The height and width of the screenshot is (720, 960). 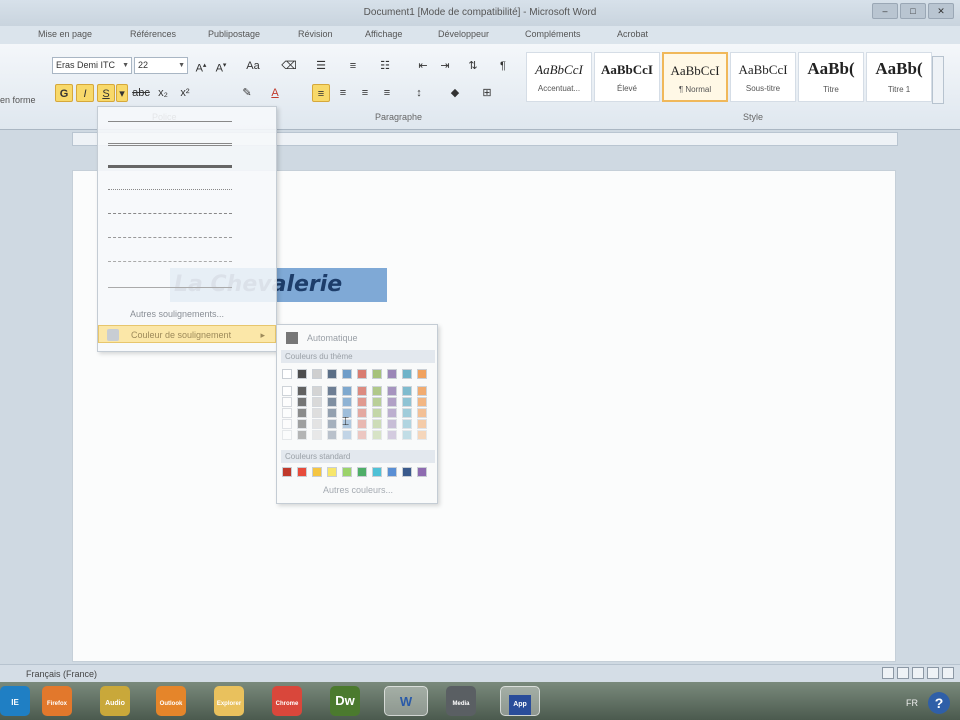 What do you see at coordinates (170, 237) in the screenshot?
I see `underline-dash-dot` at bounding box center [170, 237].